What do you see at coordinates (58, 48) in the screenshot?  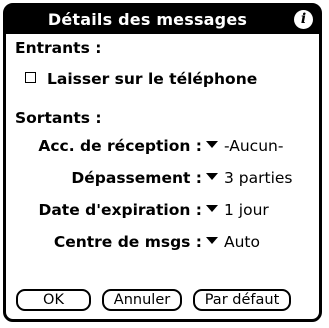 I see `incoming-heading: Entrants :` at bounding box center [58, 48].